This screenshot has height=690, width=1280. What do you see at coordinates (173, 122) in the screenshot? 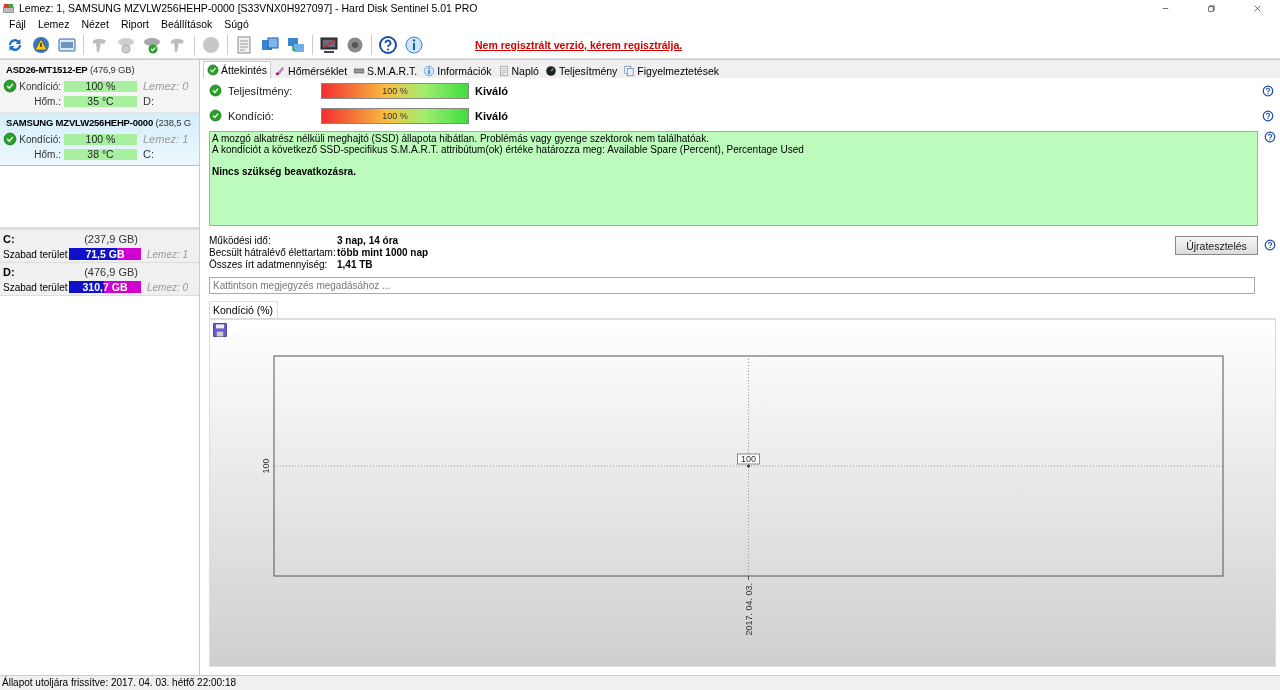
I see `disk-size: (238,5 G` at bounding box center [173, 122].